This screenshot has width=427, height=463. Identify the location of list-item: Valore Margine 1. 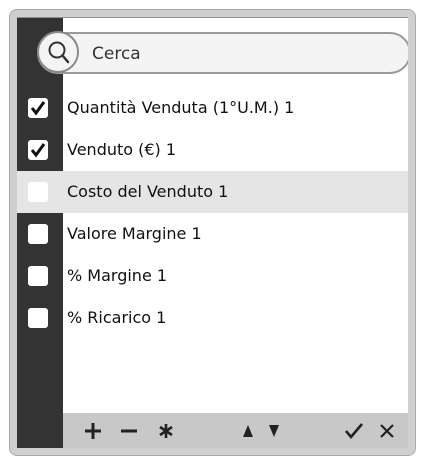
(212, 234).